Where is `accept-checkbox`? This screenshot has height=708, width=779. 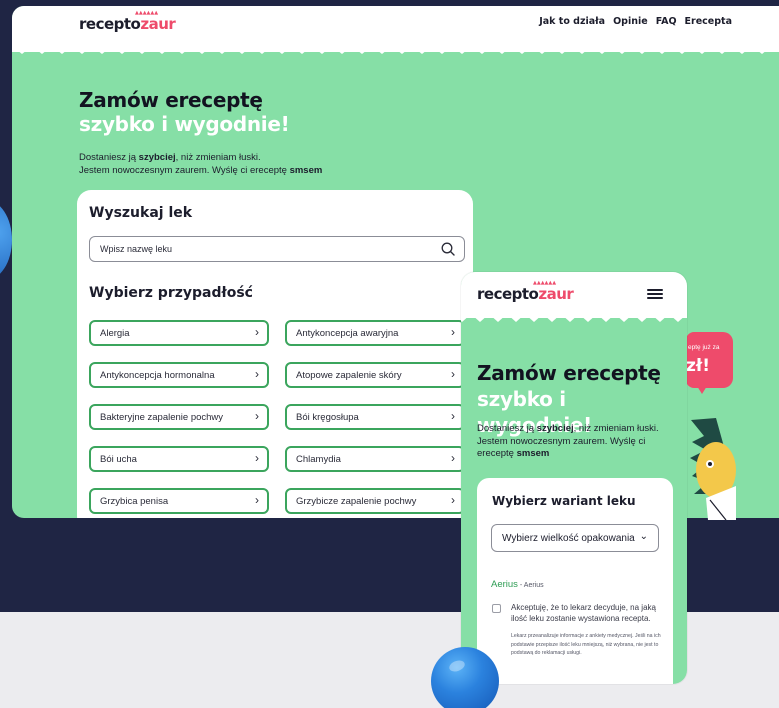
accept-checkbox is located at coordinates (496, 608).